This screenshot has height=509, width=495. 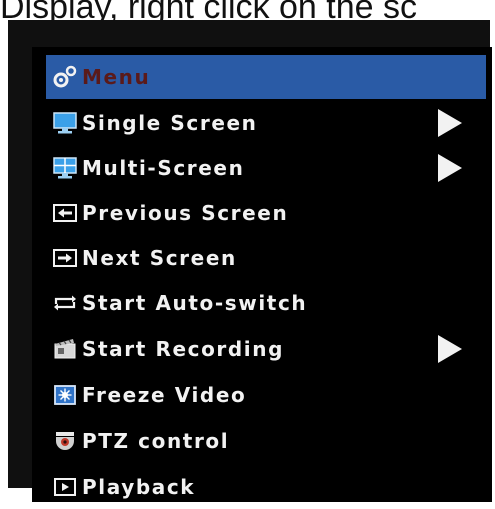 I want to click on menu-item-label: Playback, so click(x=139, y=487).